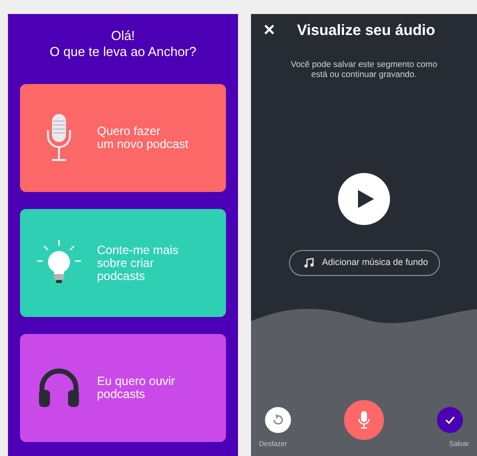 Image resolution: width=477 pixels, height=456 pixels. What do you see at coordinates (123, 52) in the screenshot?
I see `welcome-title: O que te leva ao Anchor?` at bounding box center [123, 52].